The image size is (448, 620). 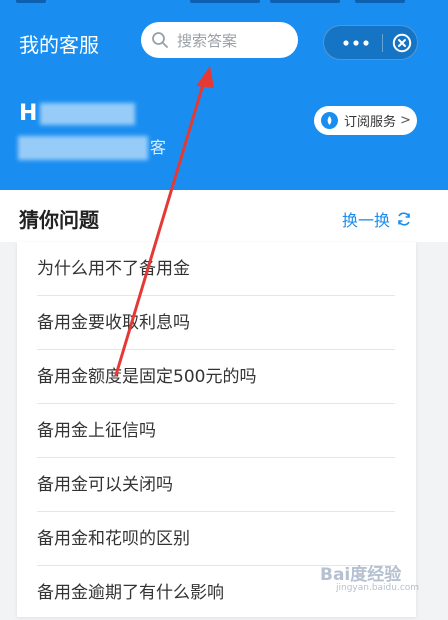 What do you see at coordinates (361, 575) in the screenshot?
I see `watermark-brand: Bai度经验` at bounding box center [361, 575].